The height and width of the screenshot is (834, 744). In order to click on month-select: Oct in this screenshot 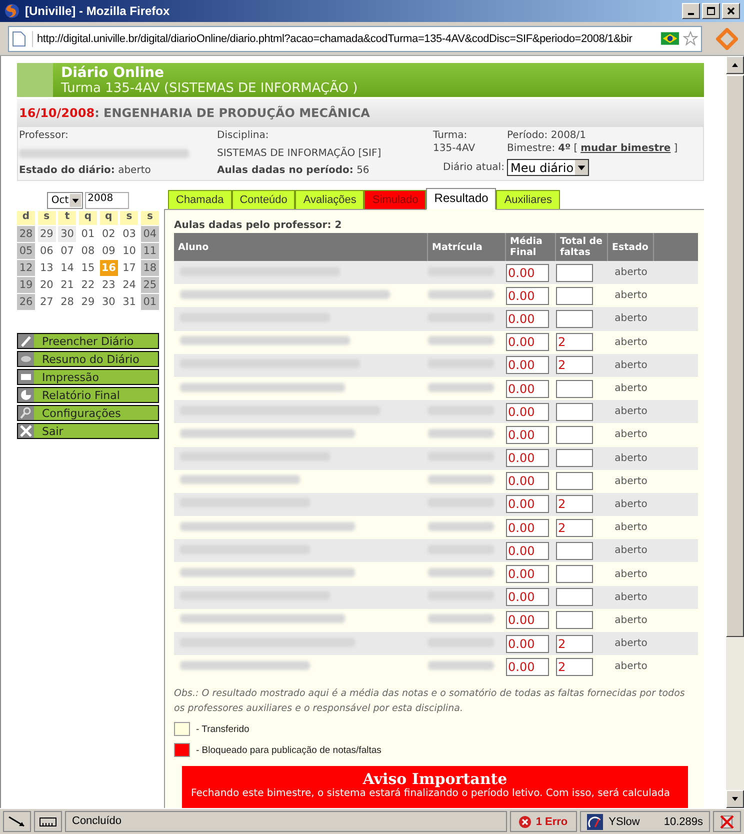, I will do `click(65, 200)`.